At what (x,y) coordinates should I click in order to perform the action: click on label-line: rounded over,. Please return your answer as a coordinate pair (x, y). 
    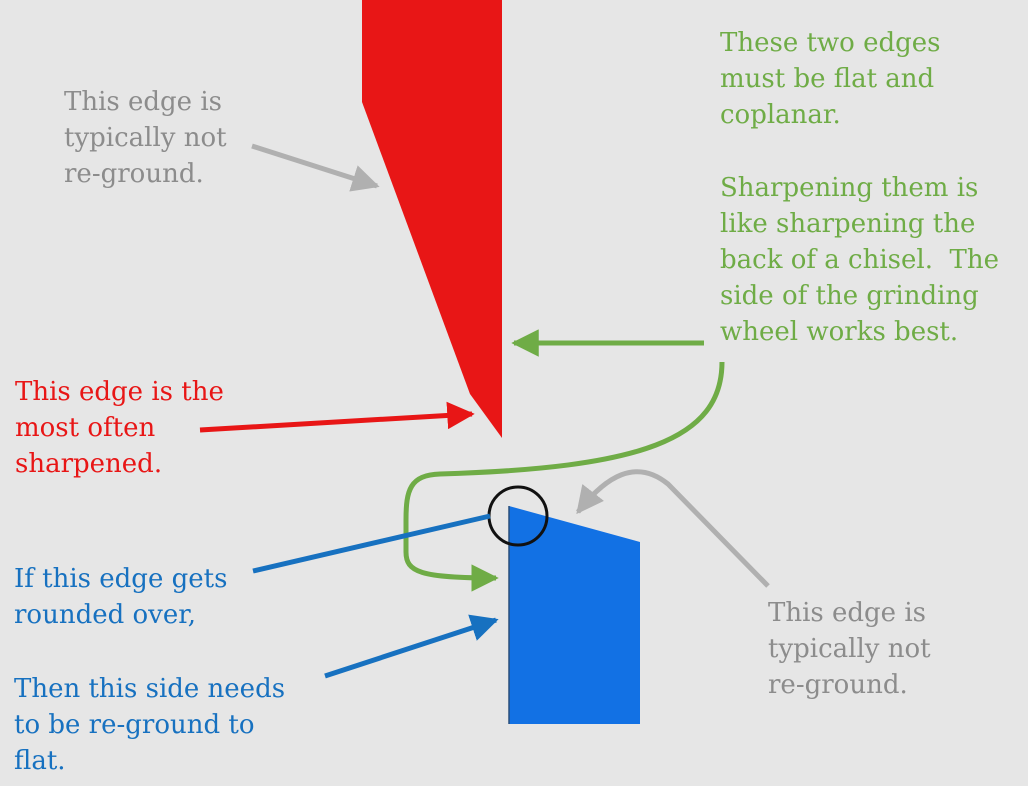
    Looking at the image, I should click on (105, 615).